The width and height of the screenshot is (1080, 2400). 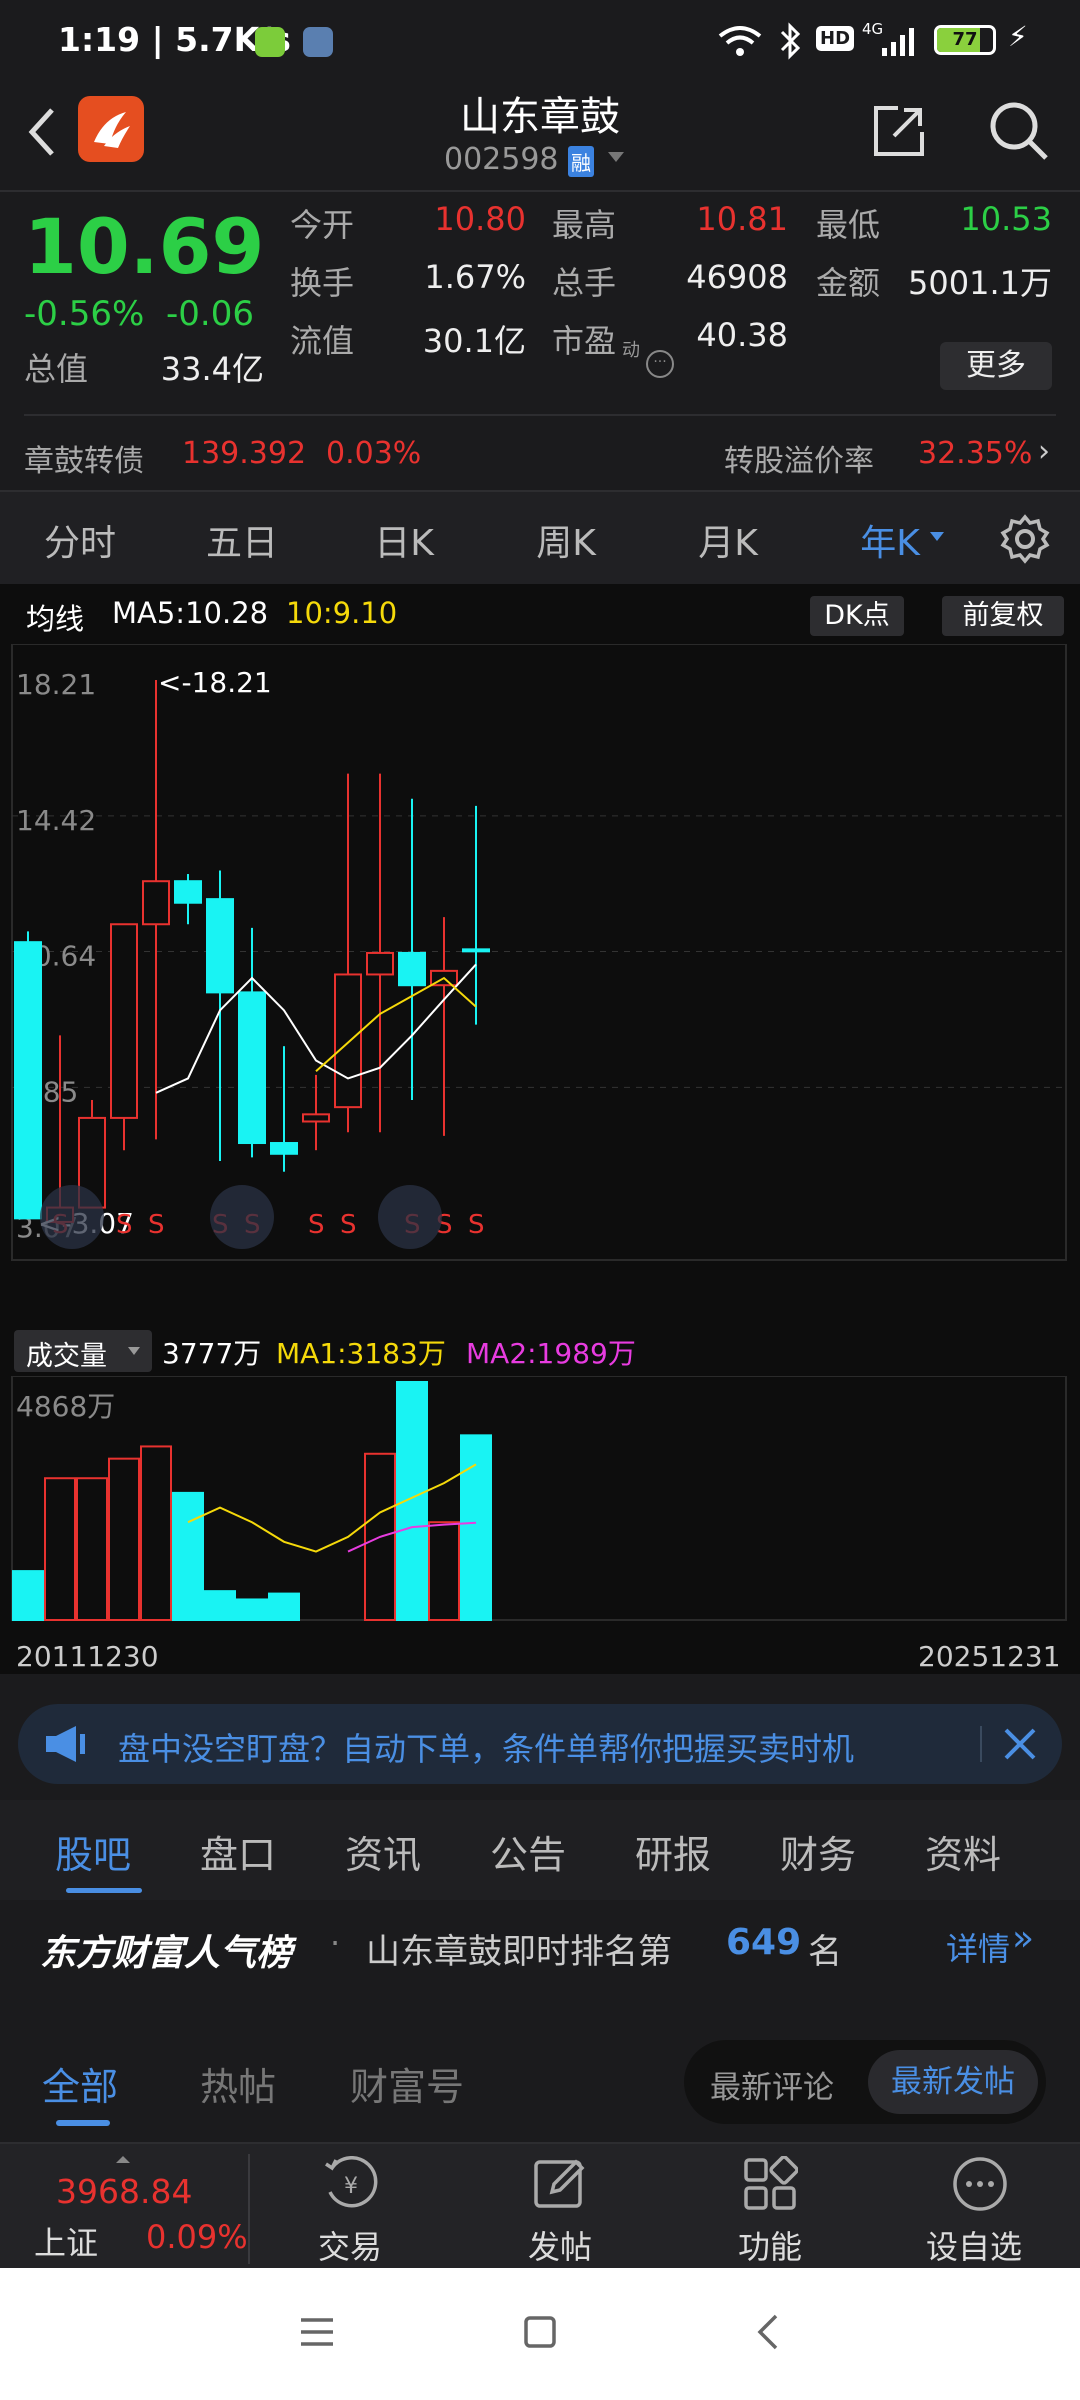 I want to click on nav-trade: ¥ 交易, so click(x=350, y=2207).